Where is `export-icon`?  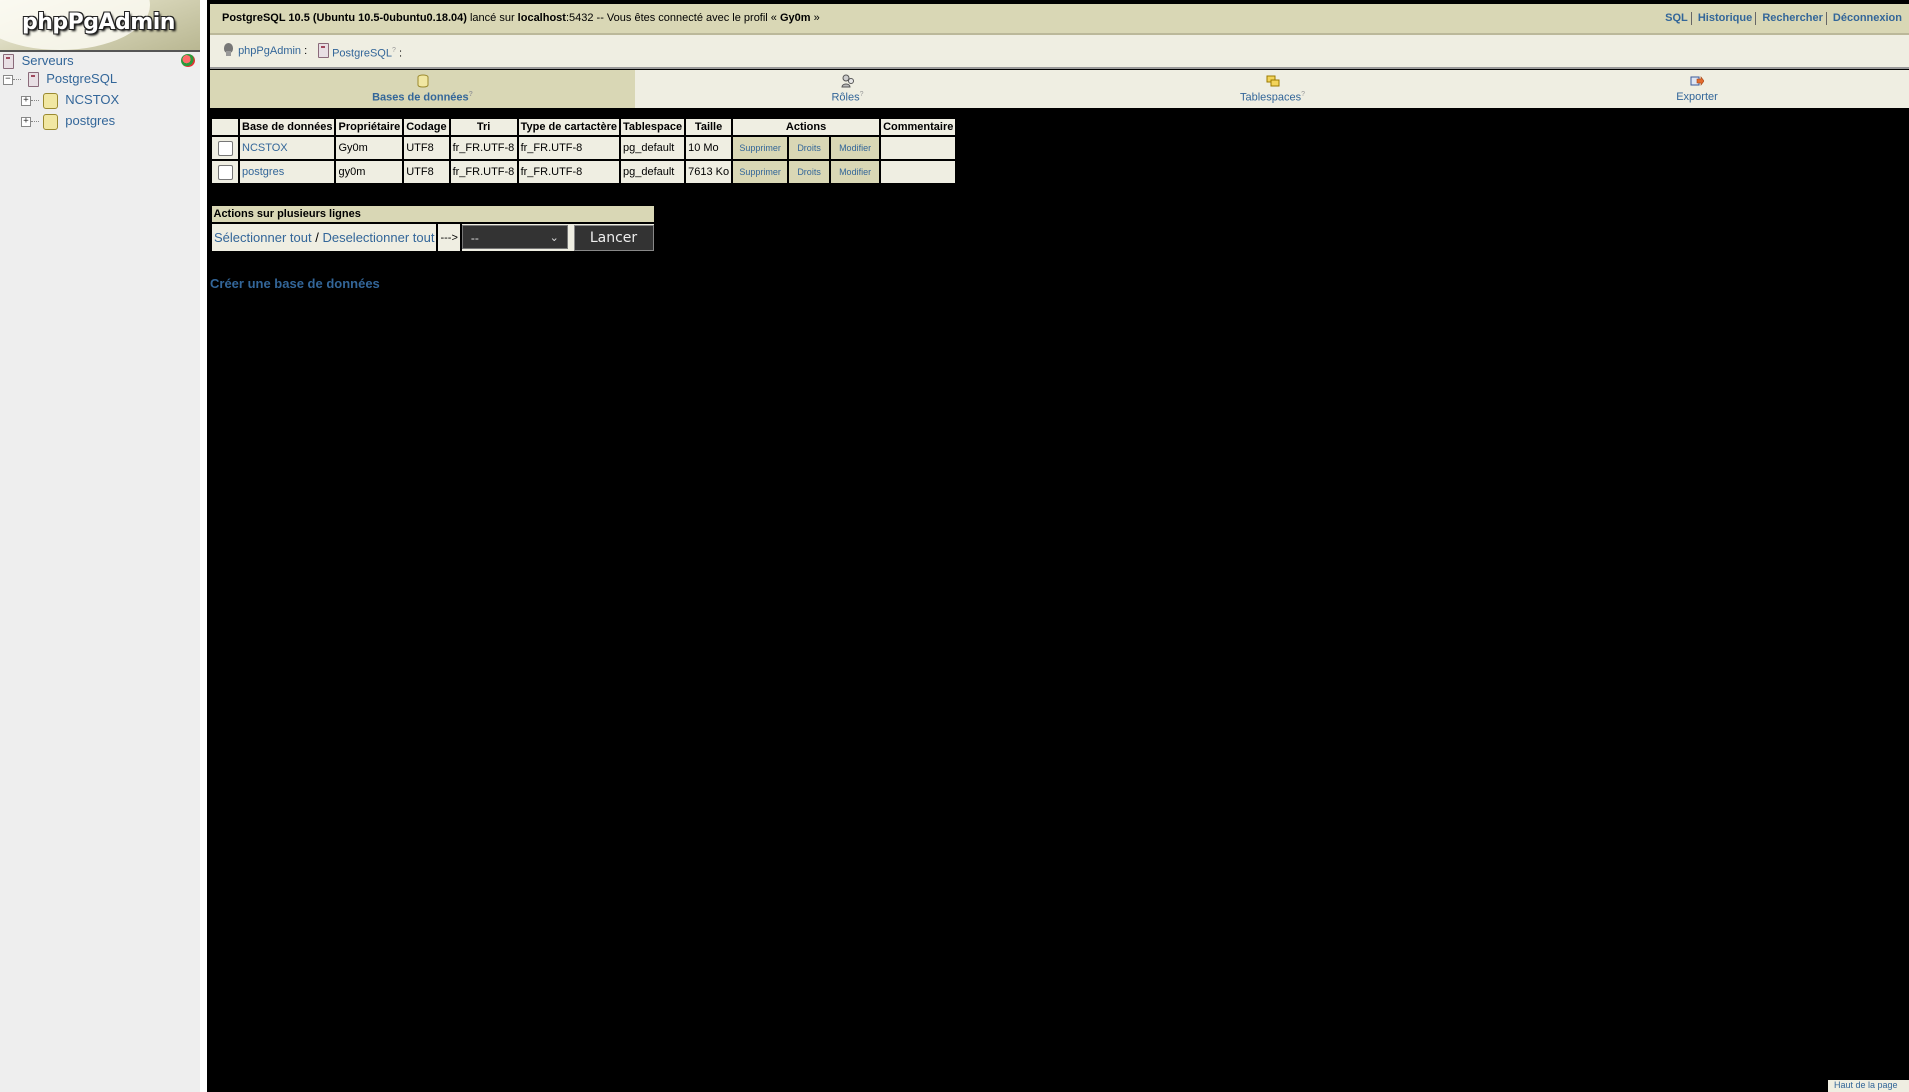
export-icon is located at coordinates (1697, 81).